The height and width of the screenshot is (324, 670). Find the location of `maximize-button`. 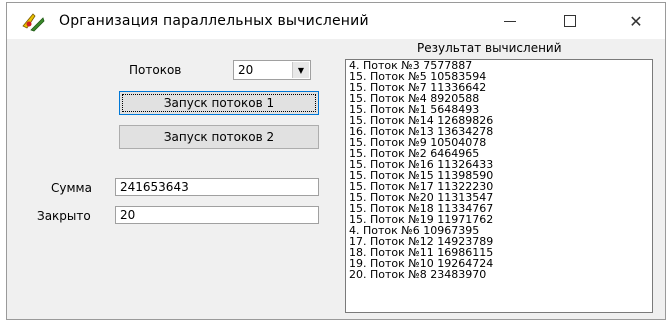

maximize-button is located at coordinates (570, 21).